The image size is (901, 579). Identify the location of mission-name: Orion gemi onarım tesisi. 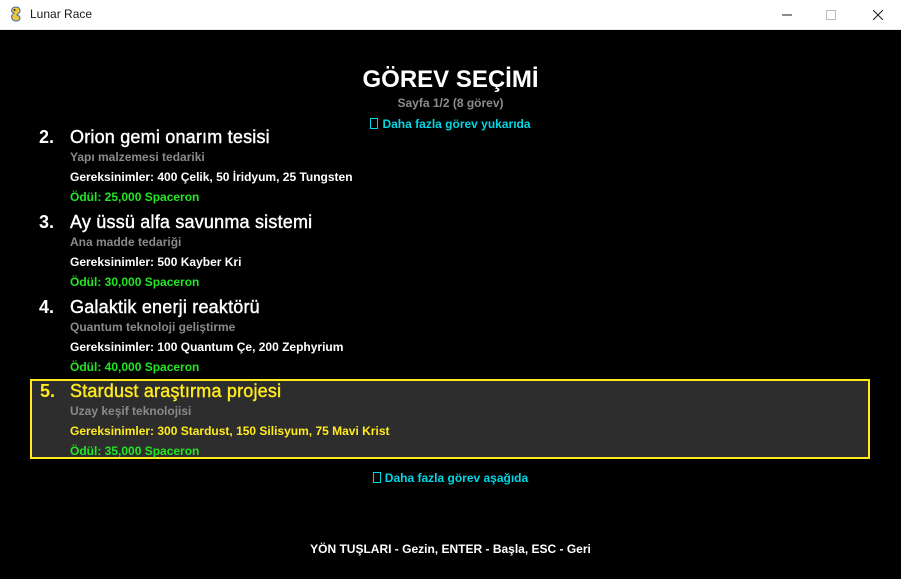
(170, 137).